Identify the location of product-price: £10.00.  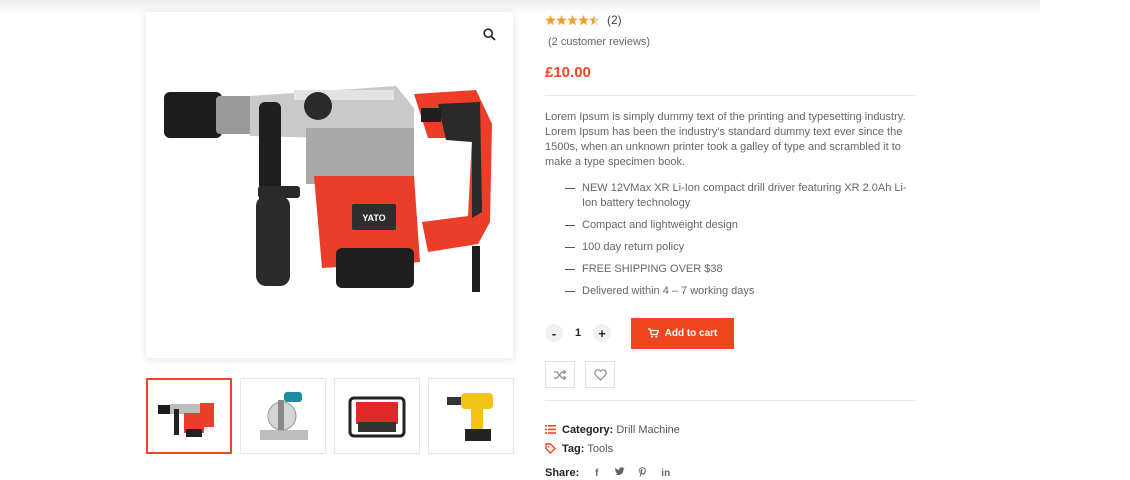
(568, 72).